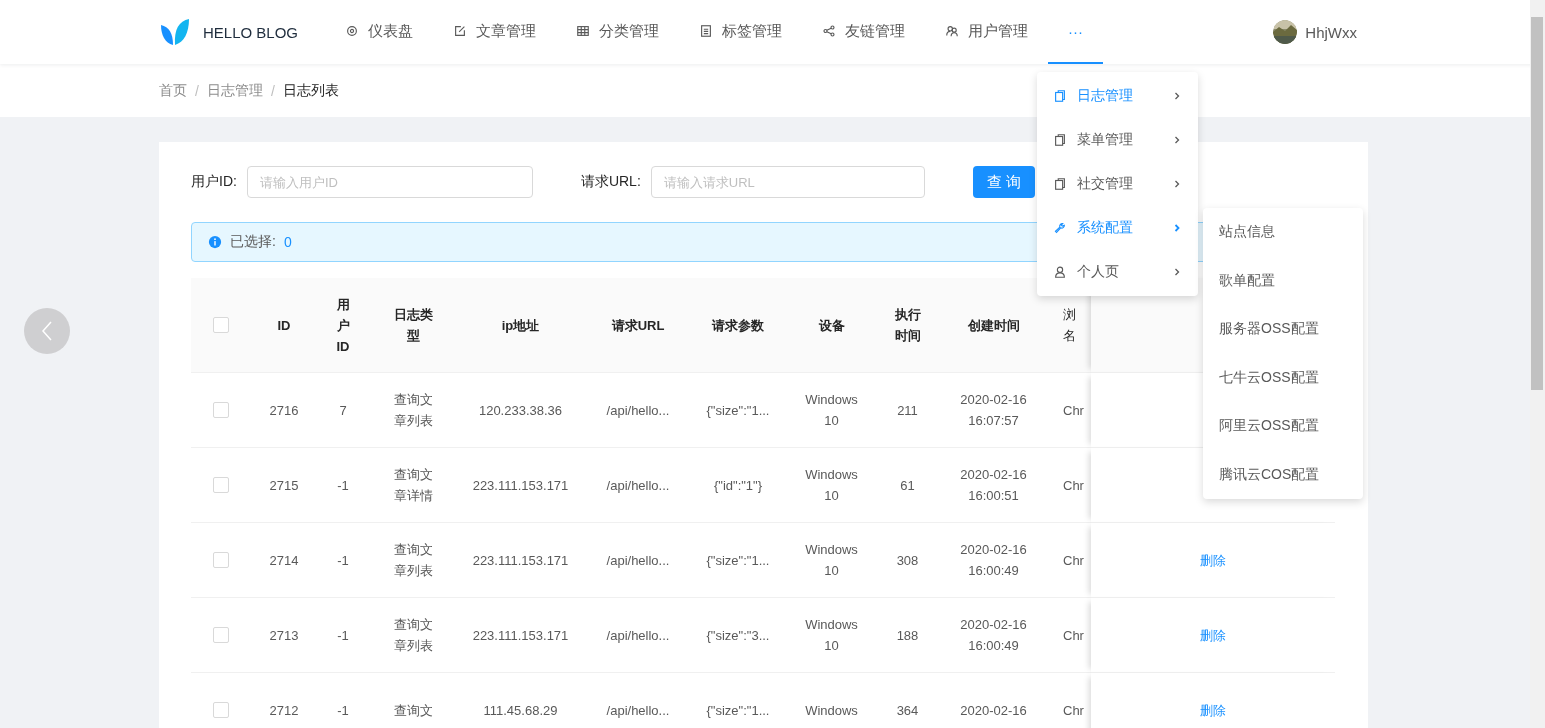 The width and height of the screenshot is (1545, 728). Describe the element at coordinates (986, 32) in the screenshot. I see `nav-item: 用户管理` at that location.